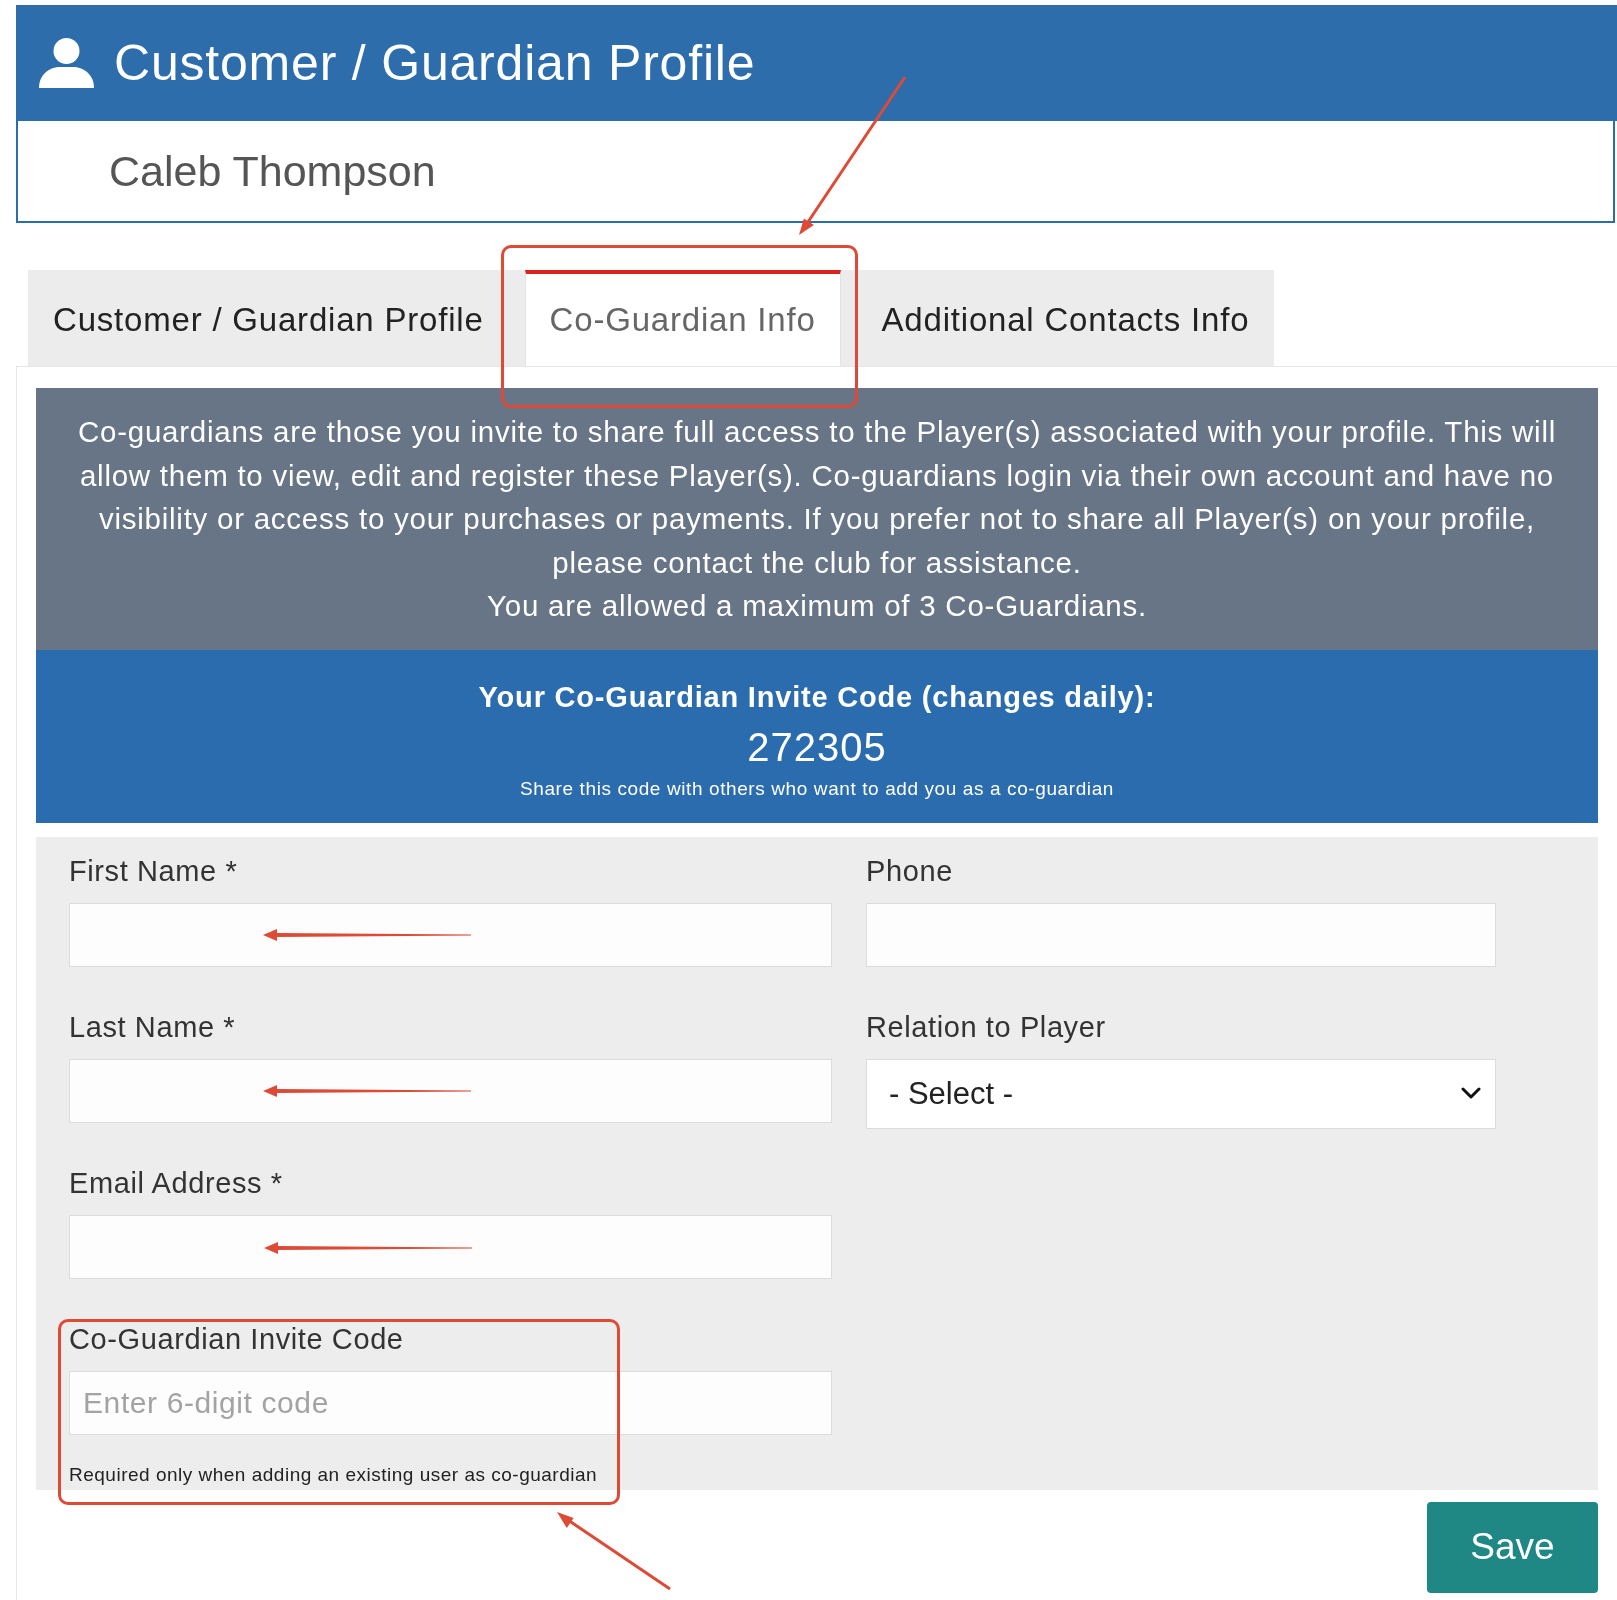  I want to click on field-label: Last Name *, so click(152, 1027).